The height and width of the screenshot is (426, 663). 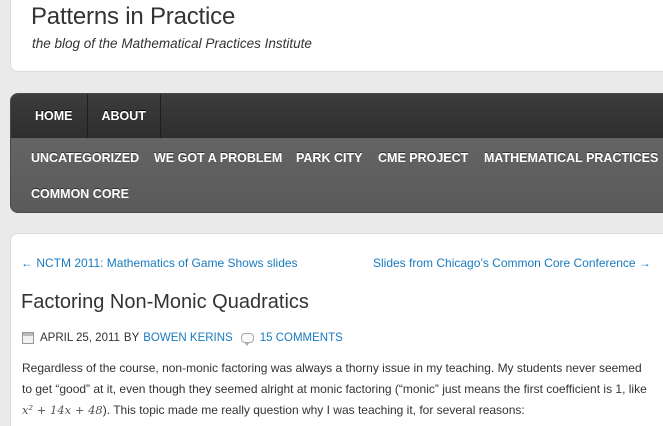 I want to click on category-mathematical-practices: MATHEMATICAL PRACTICES, so click(x=571, y=158).